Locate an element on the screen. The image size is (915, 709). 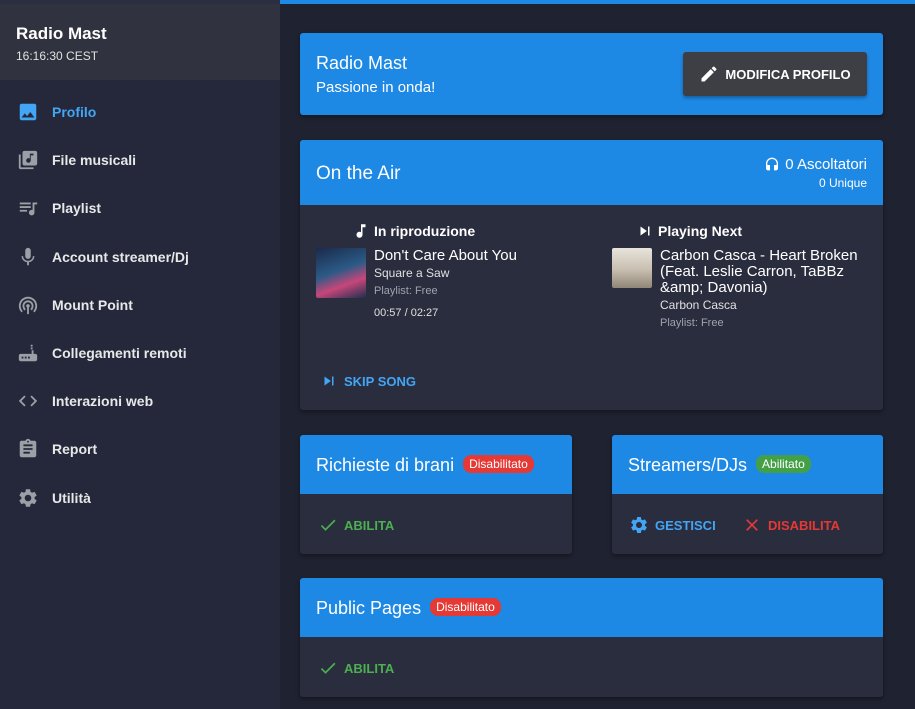
manage-streamers-button: GESTISCI is located at coordinates (672, 525).